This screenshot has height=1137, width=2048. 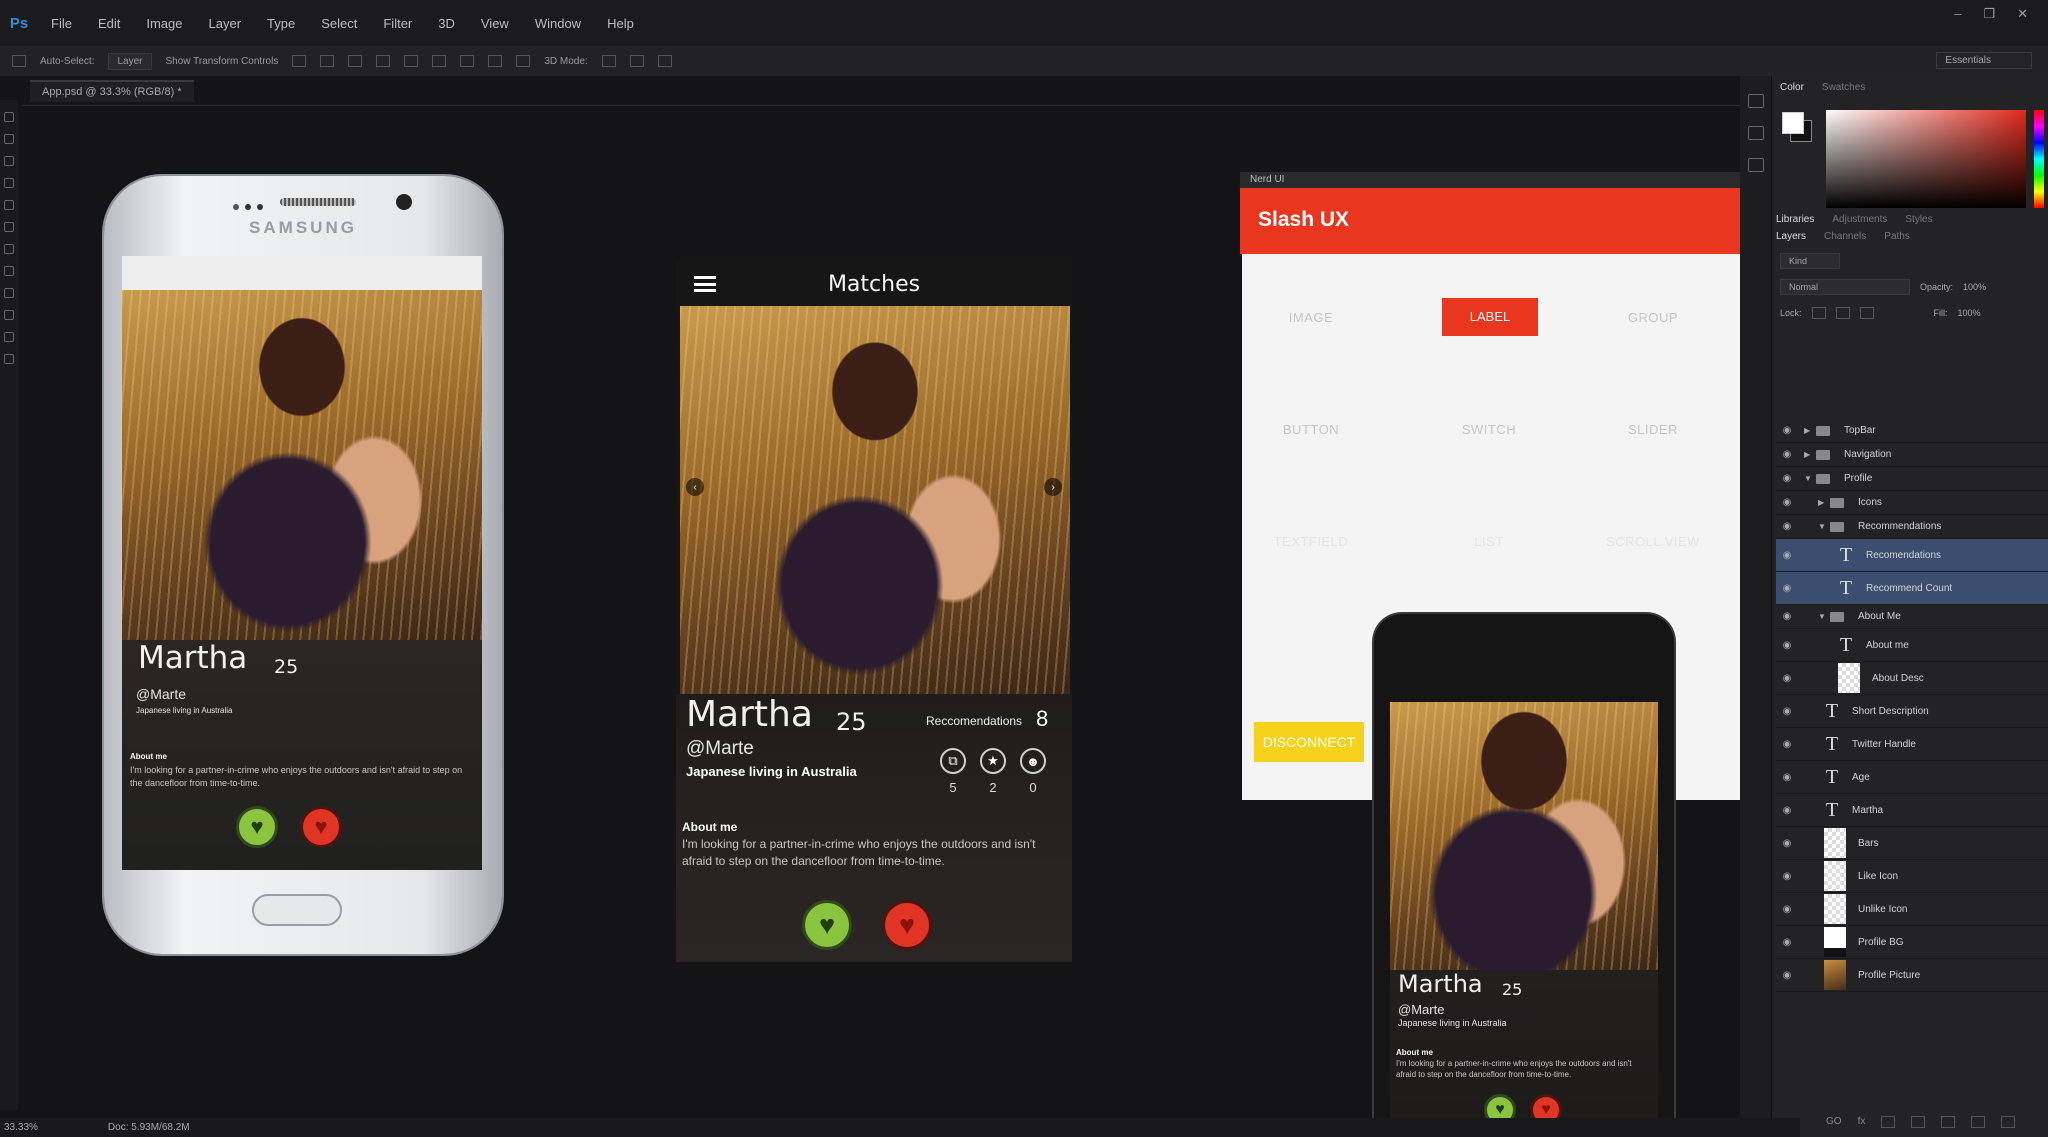 I want to click on layer-row: ◉ ▼ About Me, so click(x=1912, y=617).